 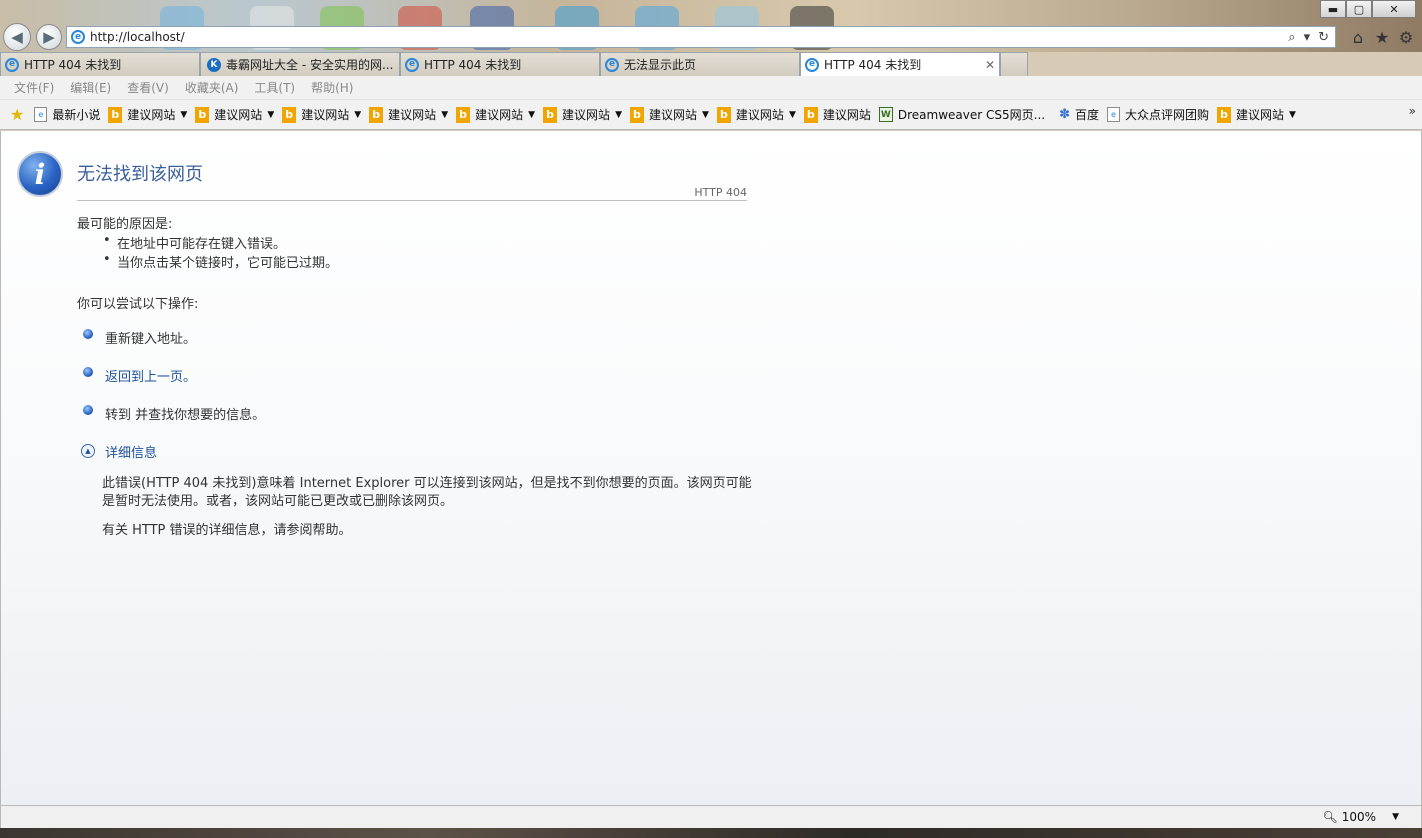 I want to click on home-icon: ⌂, so click(x=1358, y=37).